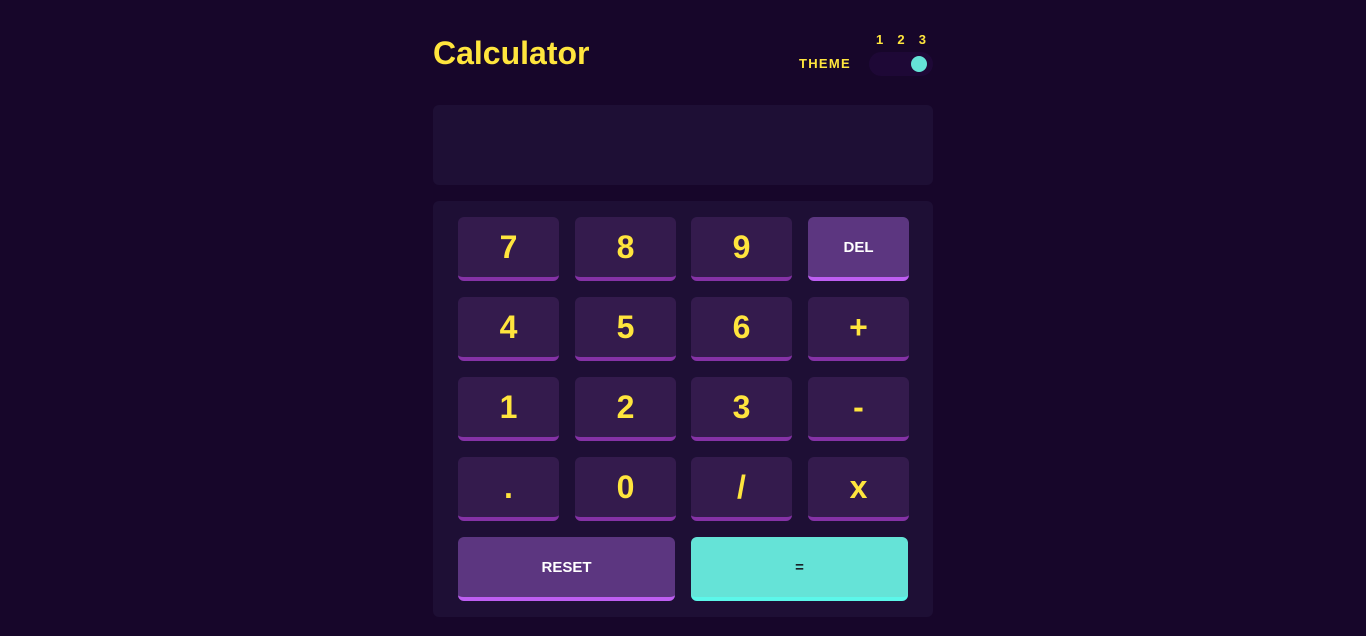 Image resolution: width=1366 pixels, height=636 pixels. I want to click on theme-number-3: 3, so click(922, 39).